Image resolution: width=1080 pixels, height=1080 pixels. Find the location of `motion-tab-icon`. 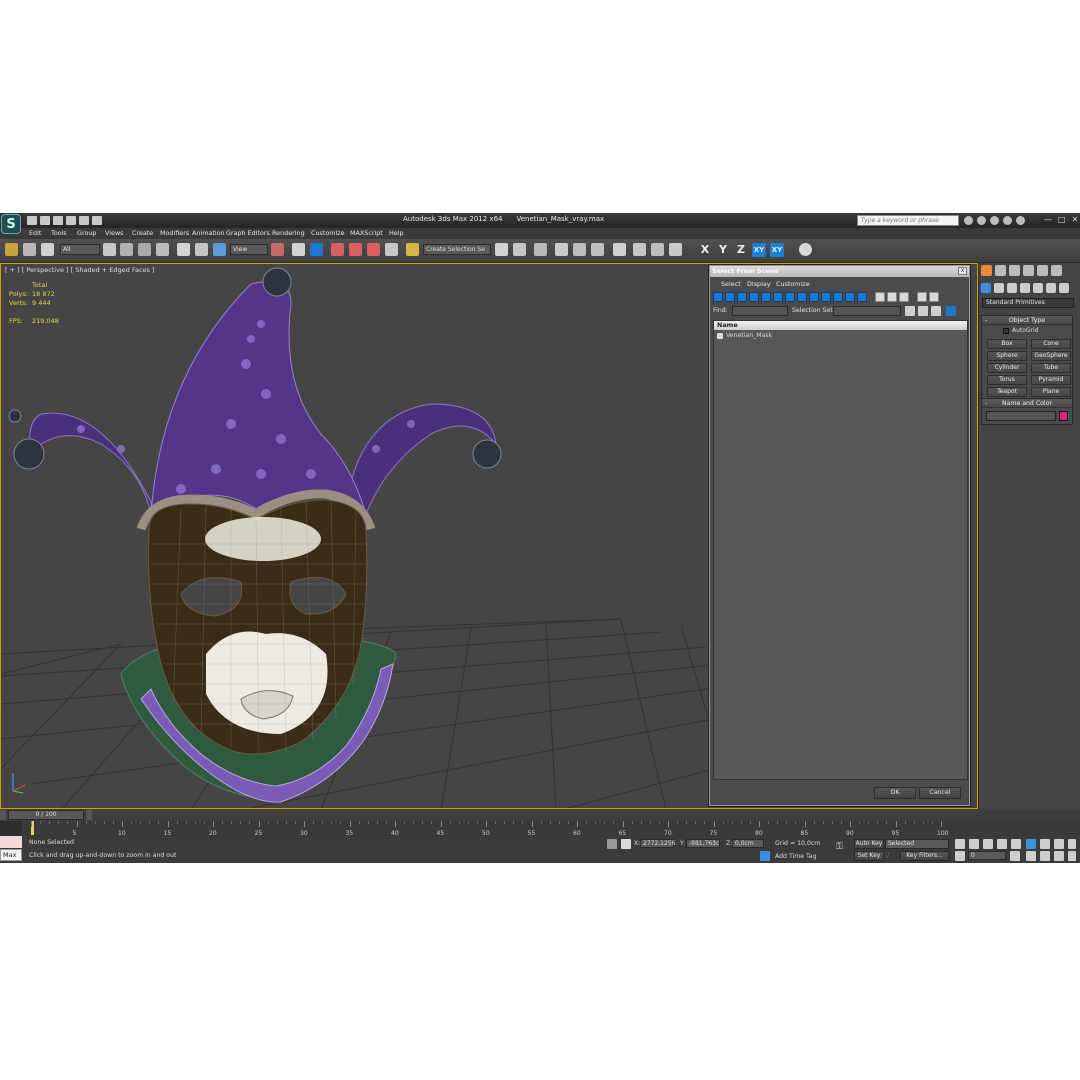

motion-tab-icon is located at coordinates (1028, 270).